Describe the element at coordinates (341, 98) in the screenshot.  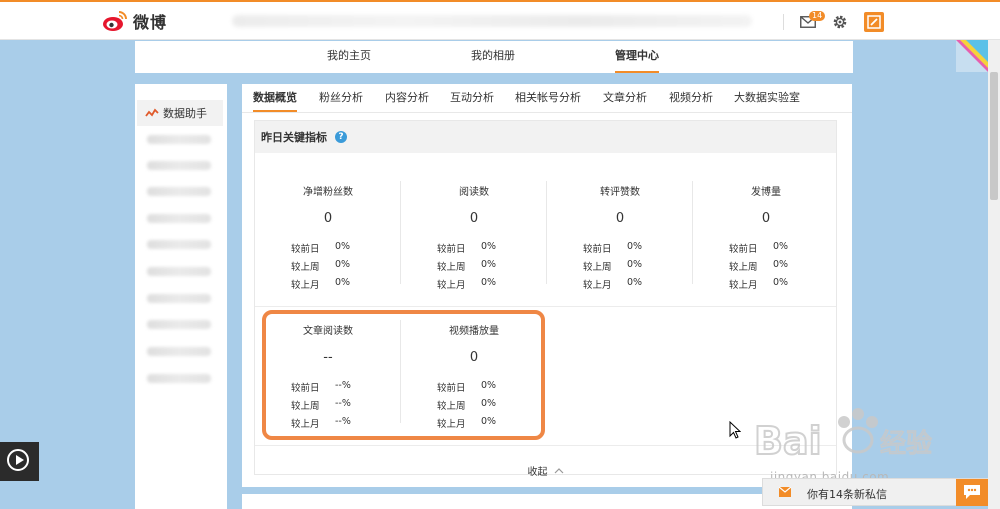
I see `tab-fan-analysis: 粉丝分析` at that location.